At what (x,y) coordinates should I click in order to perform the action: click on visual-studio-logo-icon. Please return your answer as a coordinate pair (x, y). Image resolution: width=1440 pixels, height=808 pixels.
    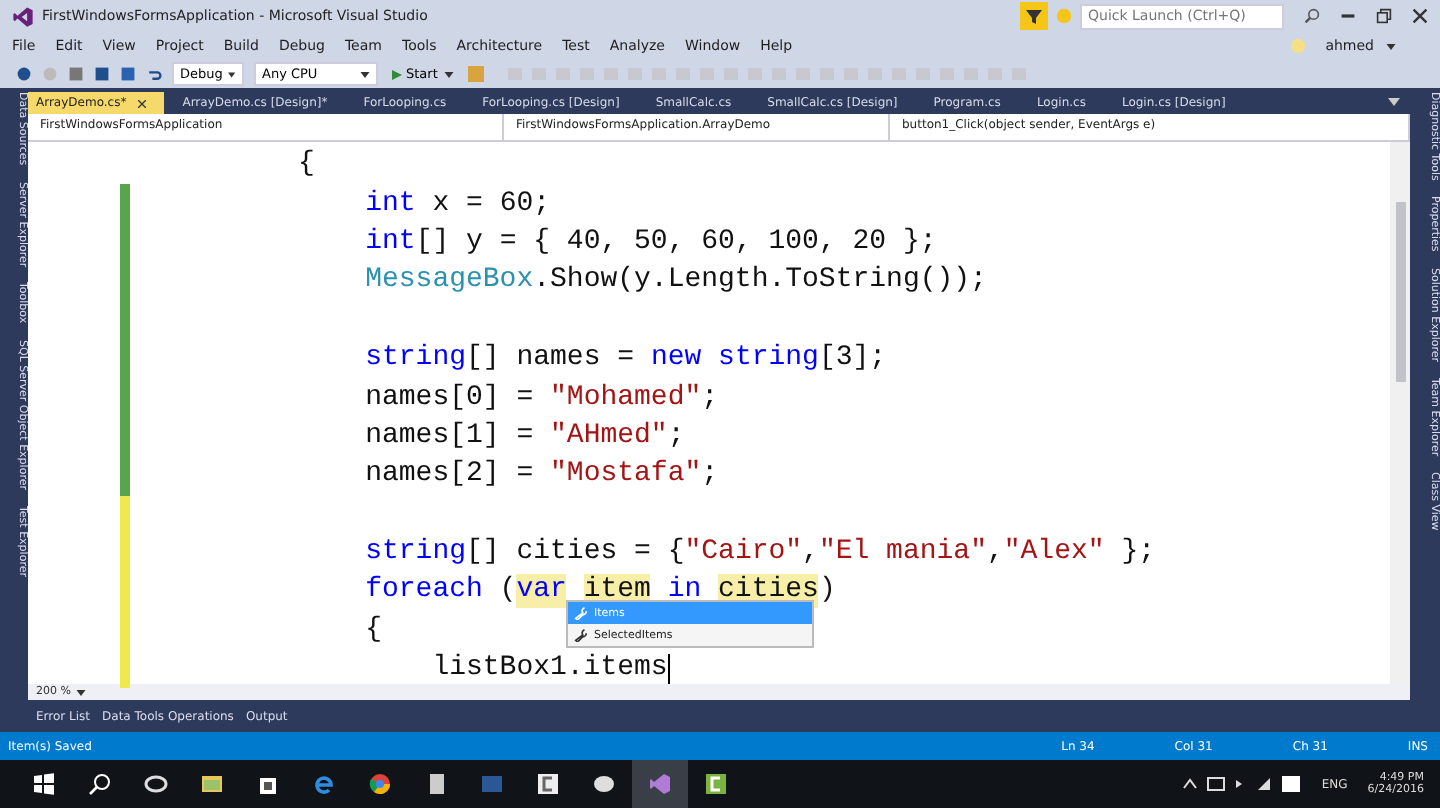
    Looking at the image, I should click on (23, 16).